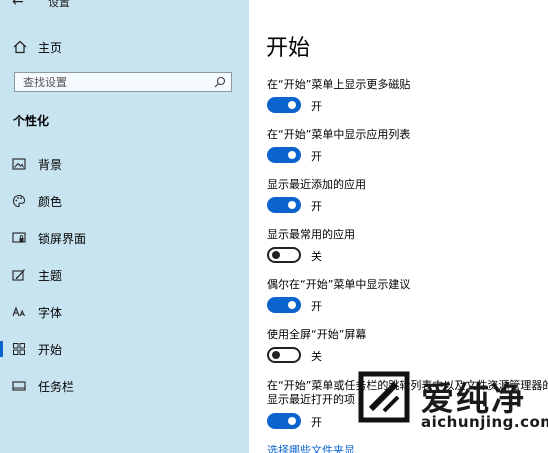  What do you see at coordinates (56, 387) in the screenshot?
I see `sidebar-item-label: 任务栏` at bounding box center [56, 387].